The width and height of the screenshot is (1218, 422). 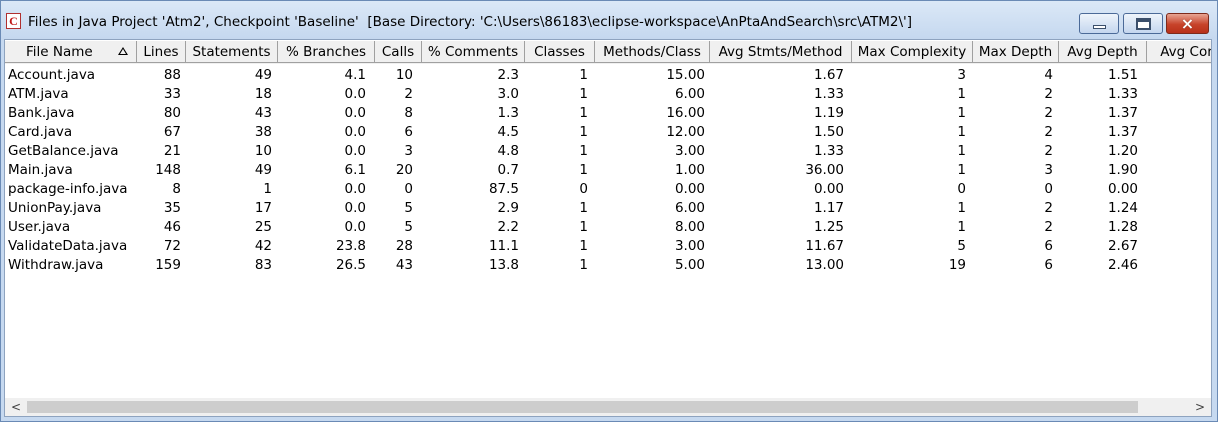 I want to click on column-header-comments: % Comments, so click(x=473, y=52).